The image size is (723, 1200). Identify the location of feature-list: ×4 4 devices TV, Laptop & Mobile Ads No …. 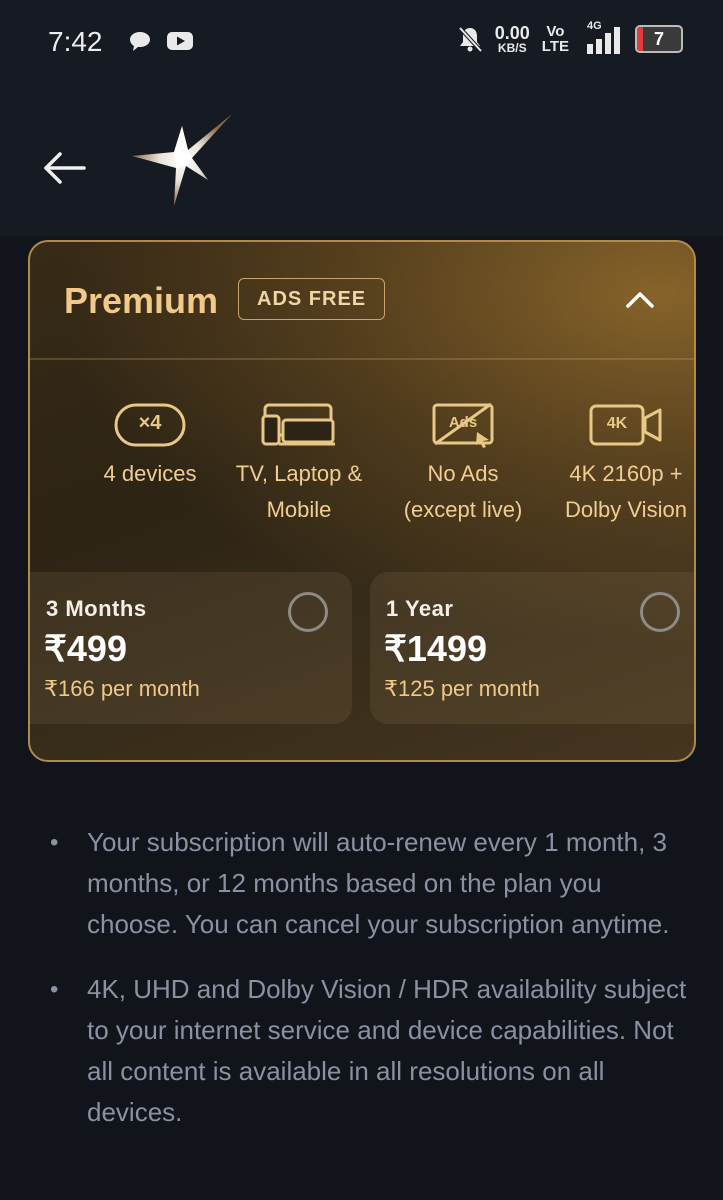
(362, 467).